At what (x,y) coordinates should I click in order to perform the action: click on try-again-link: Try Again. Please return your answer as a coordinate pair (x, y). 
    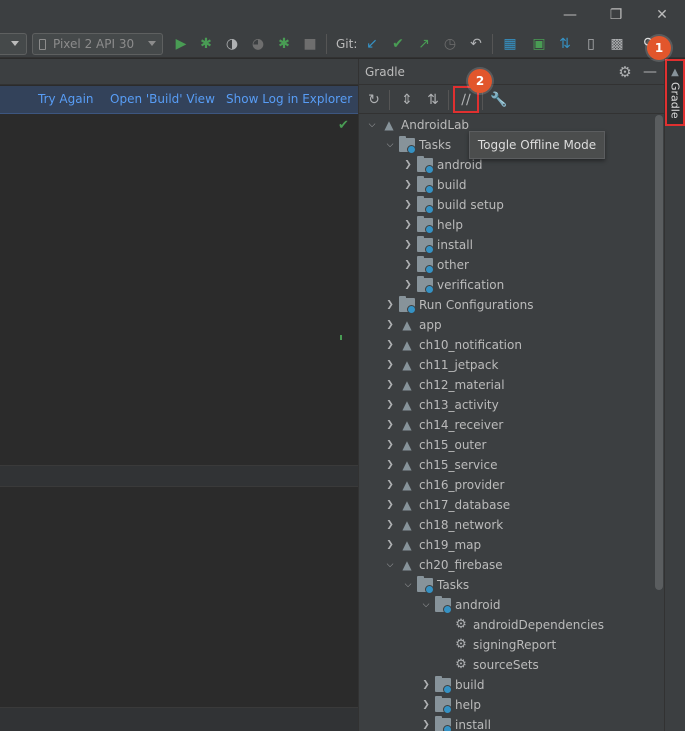
    Looking at the image, I should click on (66, 99).